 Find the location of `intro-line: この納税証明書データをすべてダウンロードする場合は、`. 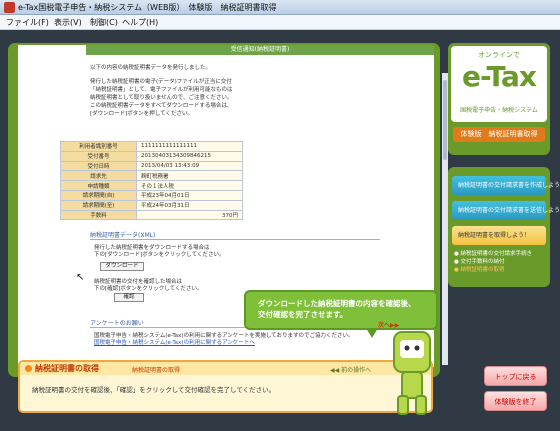

intro-line: この納税証明書データをすべてダウンロードする場合は、 is located at coordinates (161, 106).